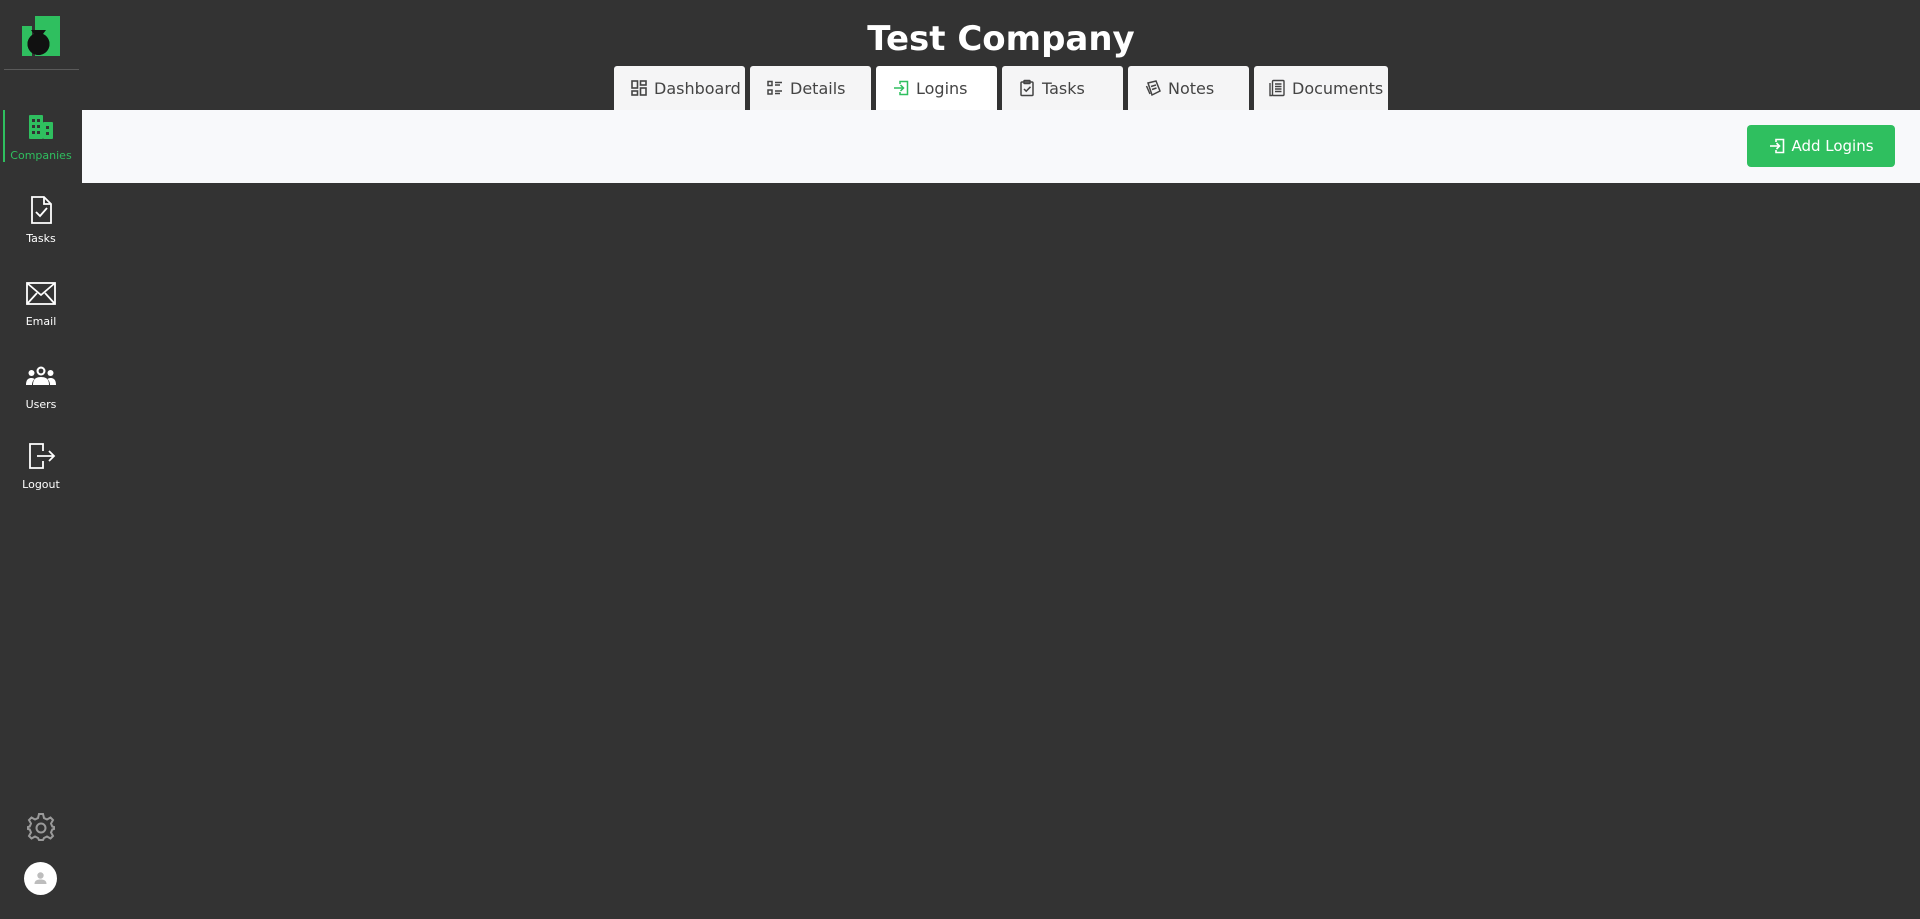 Image resolution: width=1920 pixels, height=919 pixels. I want to click on add-logins-button: Add Logins, so click(1821, 146).